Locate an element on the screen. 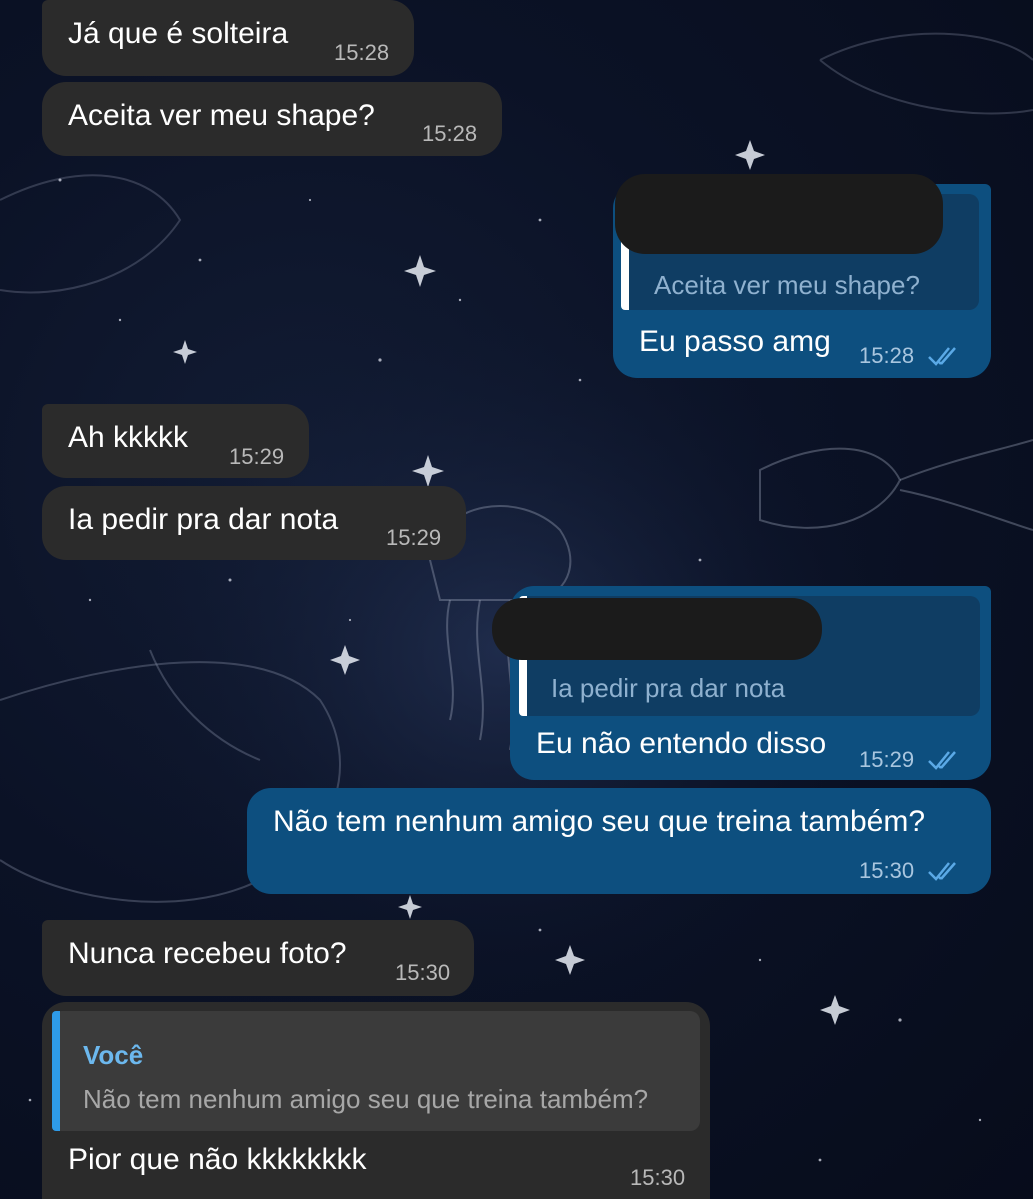  reply-sender-name: Você is located at coordinates (113, 1055).